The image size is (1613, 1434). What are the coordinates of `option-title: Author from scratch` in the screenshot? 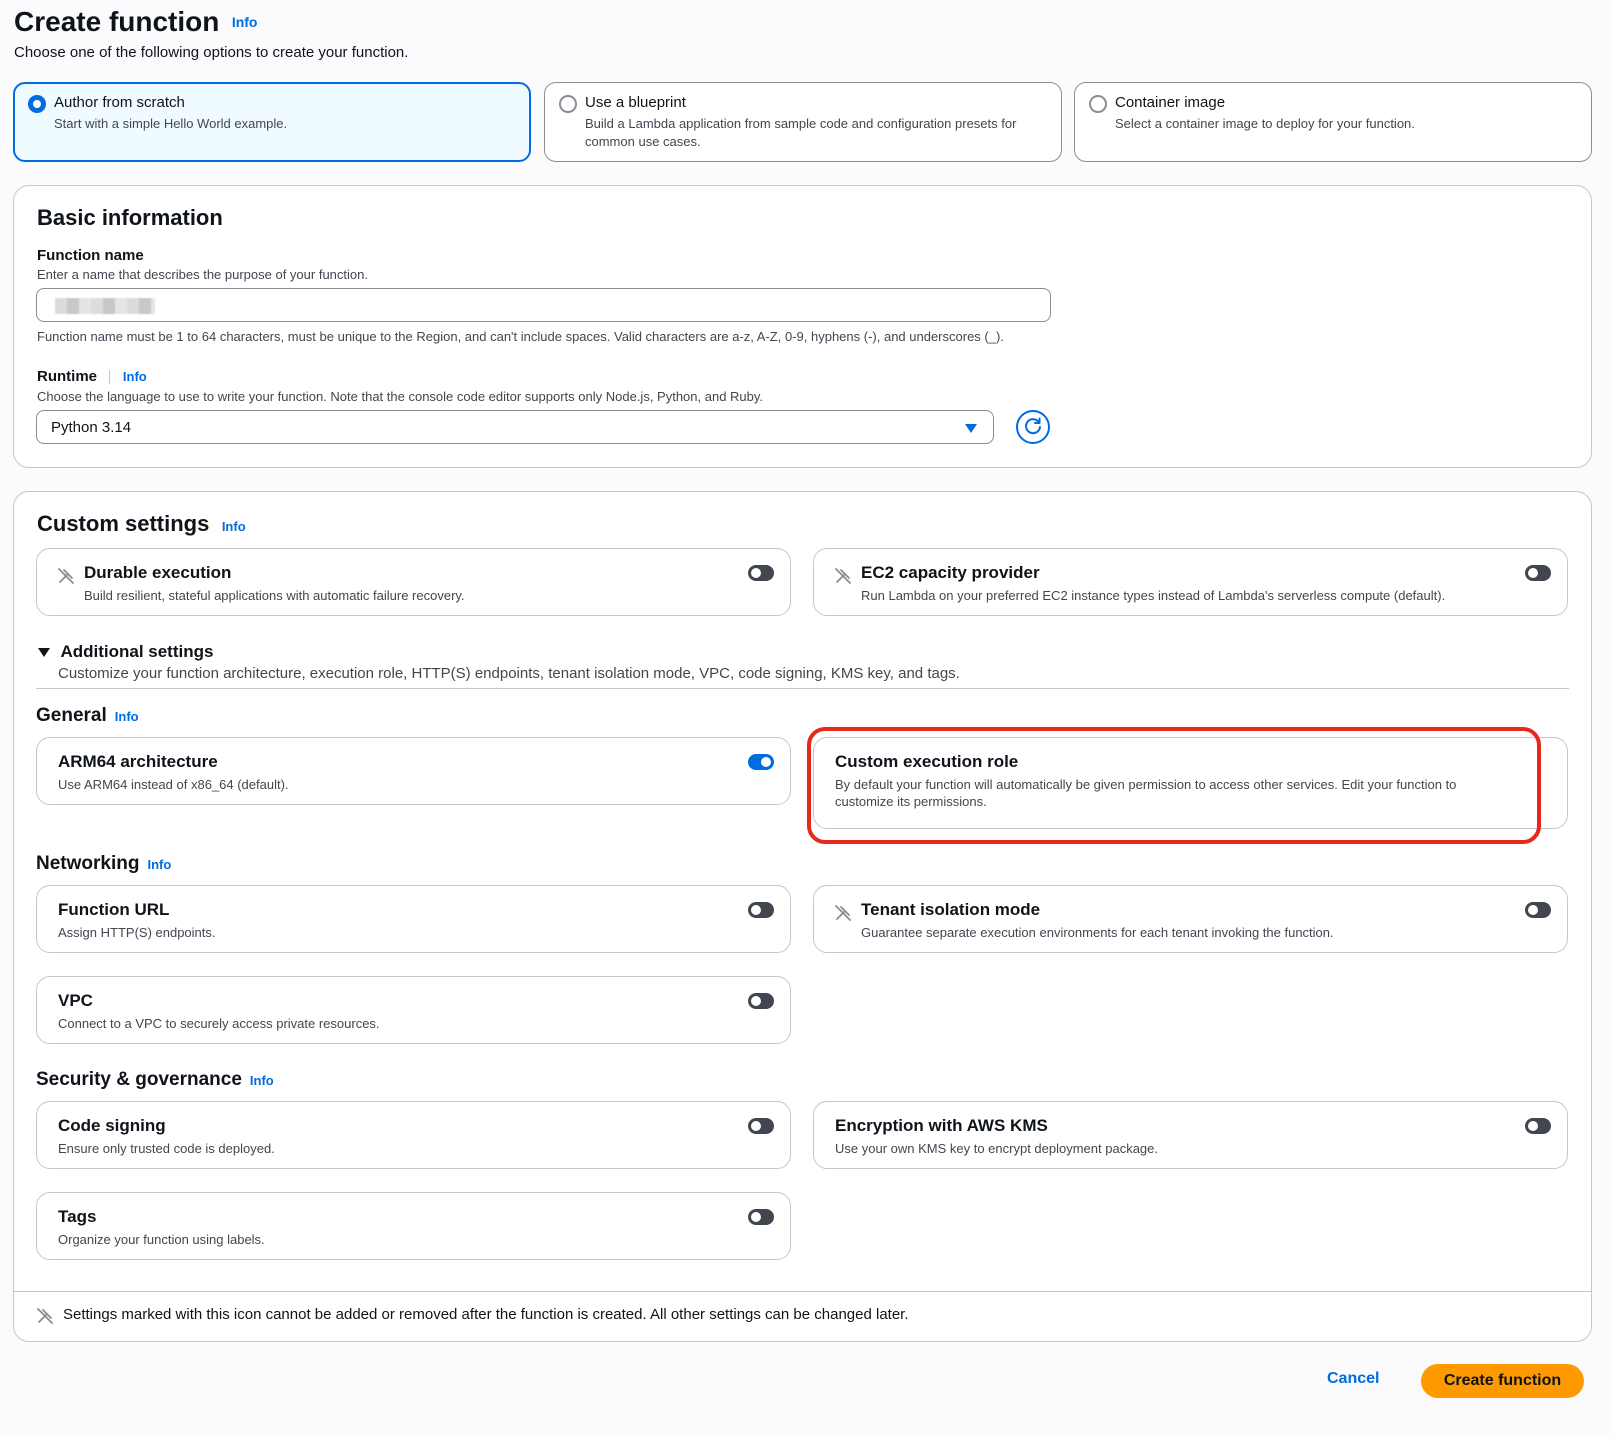 It's located at (119, 102).